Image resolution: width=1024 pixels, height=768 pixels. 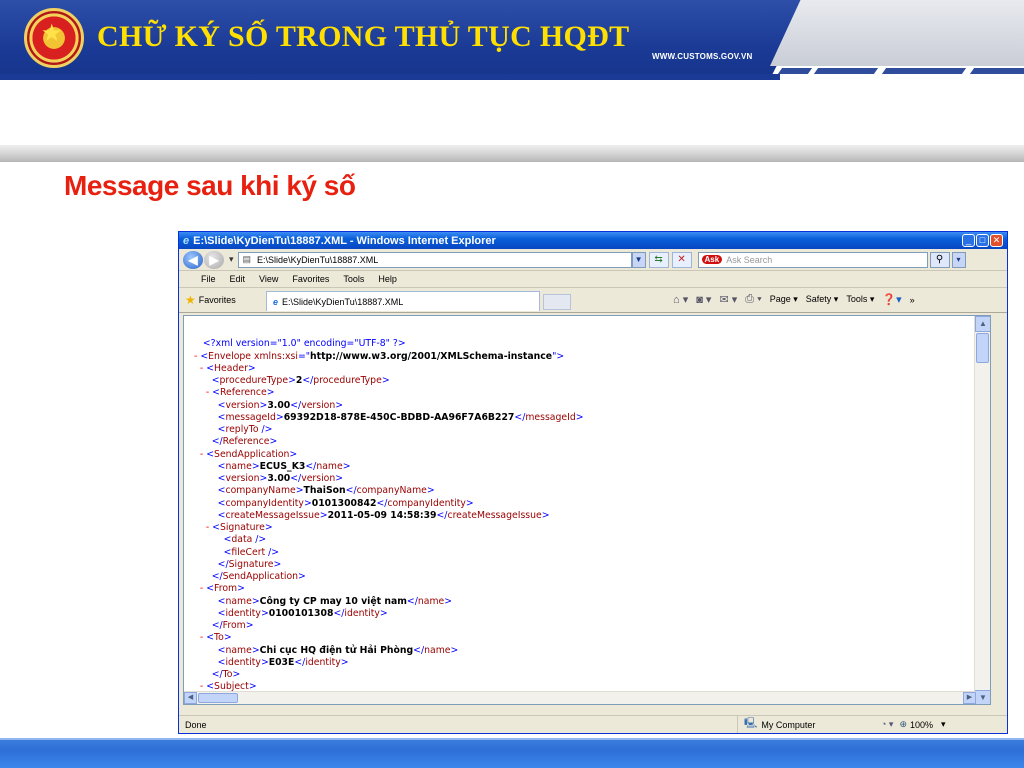 I want to click on minimize-button: _, so click(x=968, y=240).